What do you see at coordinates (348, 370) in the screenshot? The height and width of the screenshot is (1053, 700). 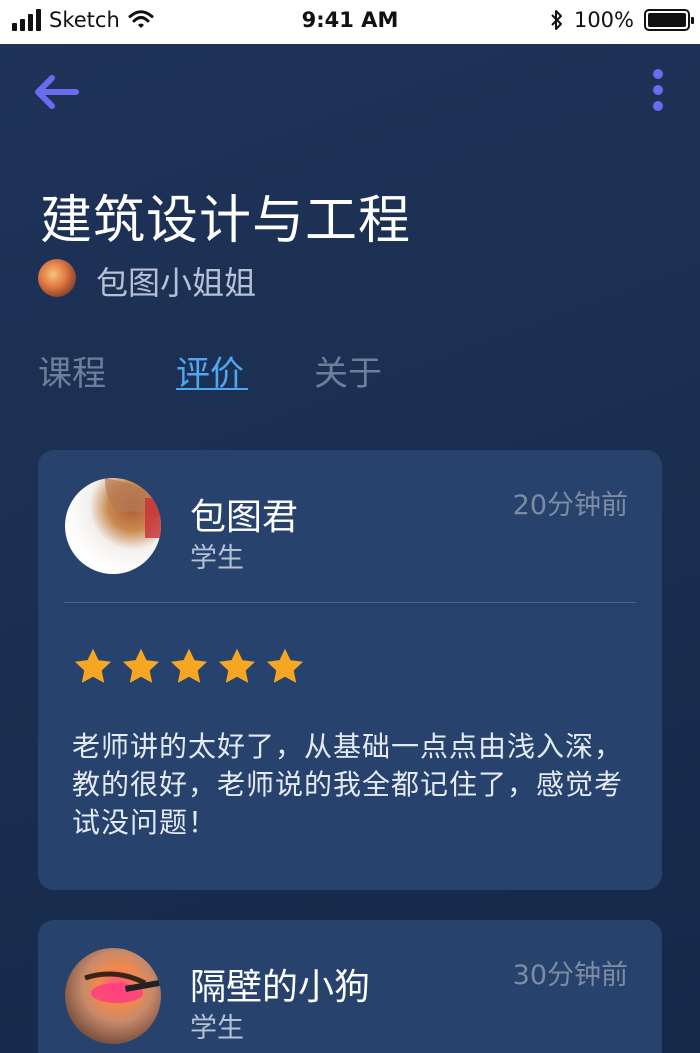 I see `tab-about: 关于` at bounding box center [348, 370].